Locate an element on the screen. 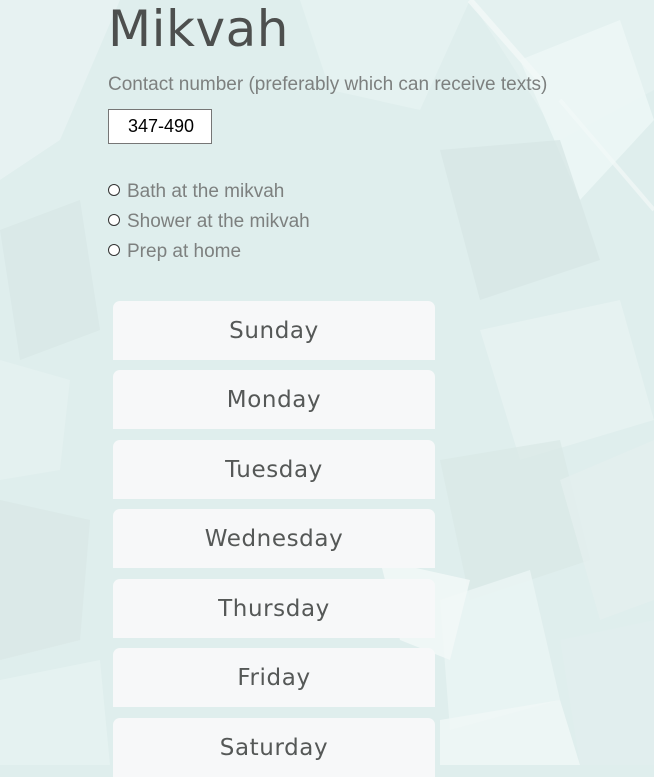 This screenshot has height=777, width=654. option-prep-at-home: Prep at home is located at coordinates (174, 252).